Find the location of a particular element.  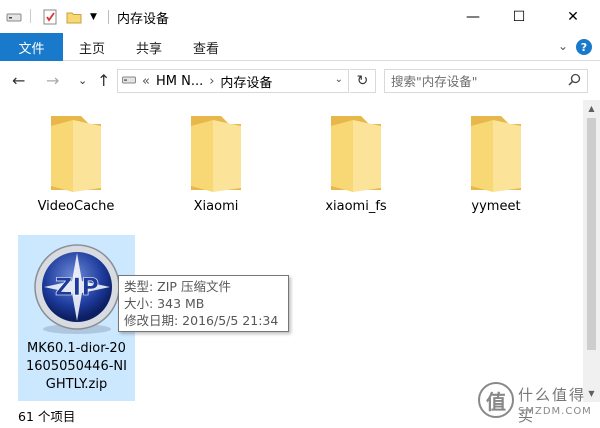

item-count: 61 个项目 is located at coordinates (47, 416).